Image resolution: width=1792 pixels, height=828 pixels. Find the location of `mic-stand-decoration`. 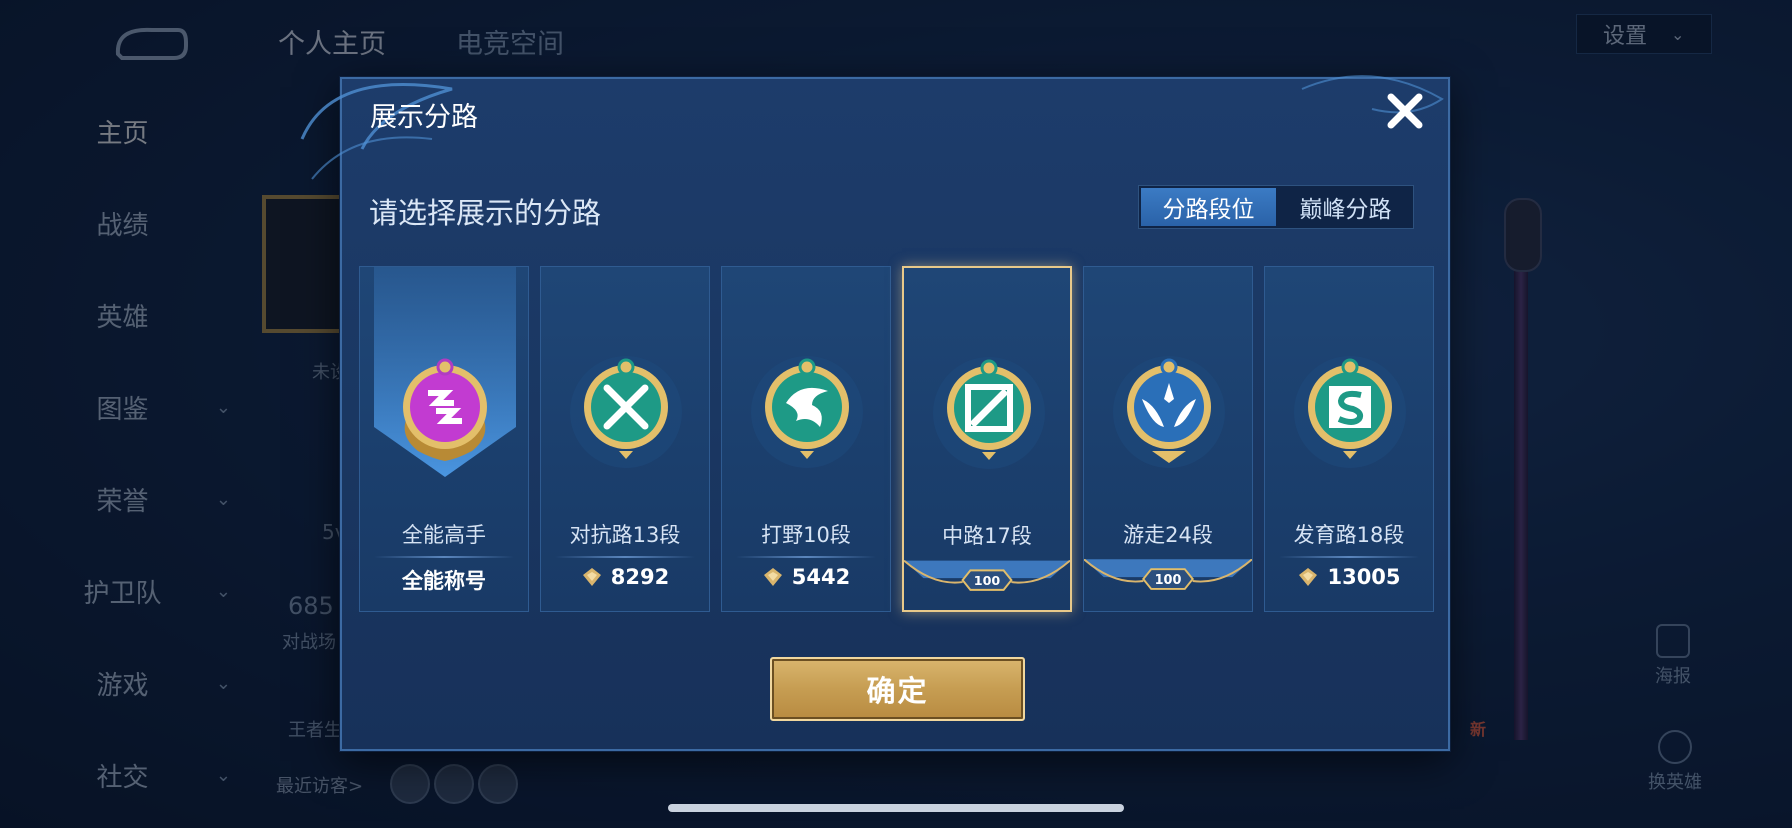

mic-stand-decoration is located at coordinates (1521, 470).